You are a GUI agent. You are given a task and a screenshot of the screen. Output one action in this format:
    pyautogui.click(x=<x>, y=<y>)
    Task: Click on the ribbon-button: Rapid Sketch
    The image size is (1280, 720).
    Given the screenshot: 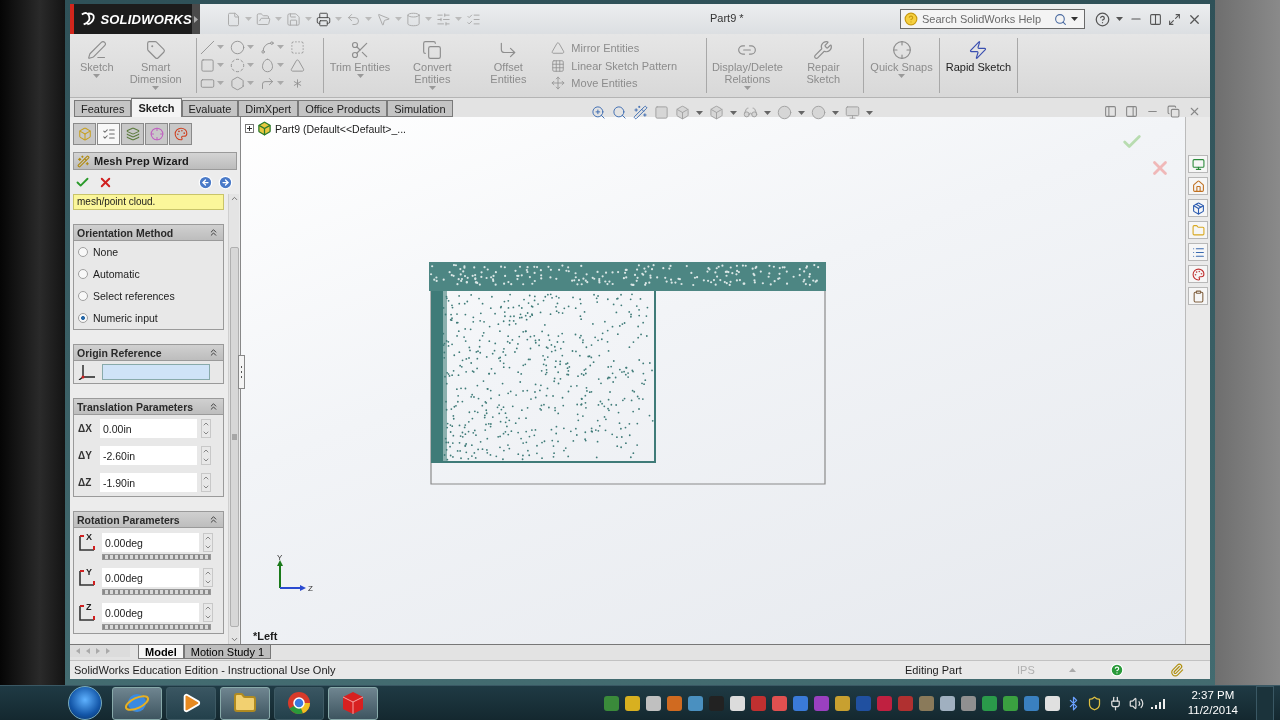 What is the action you would take?
    pyautogui.click(x=978, y=65)
    